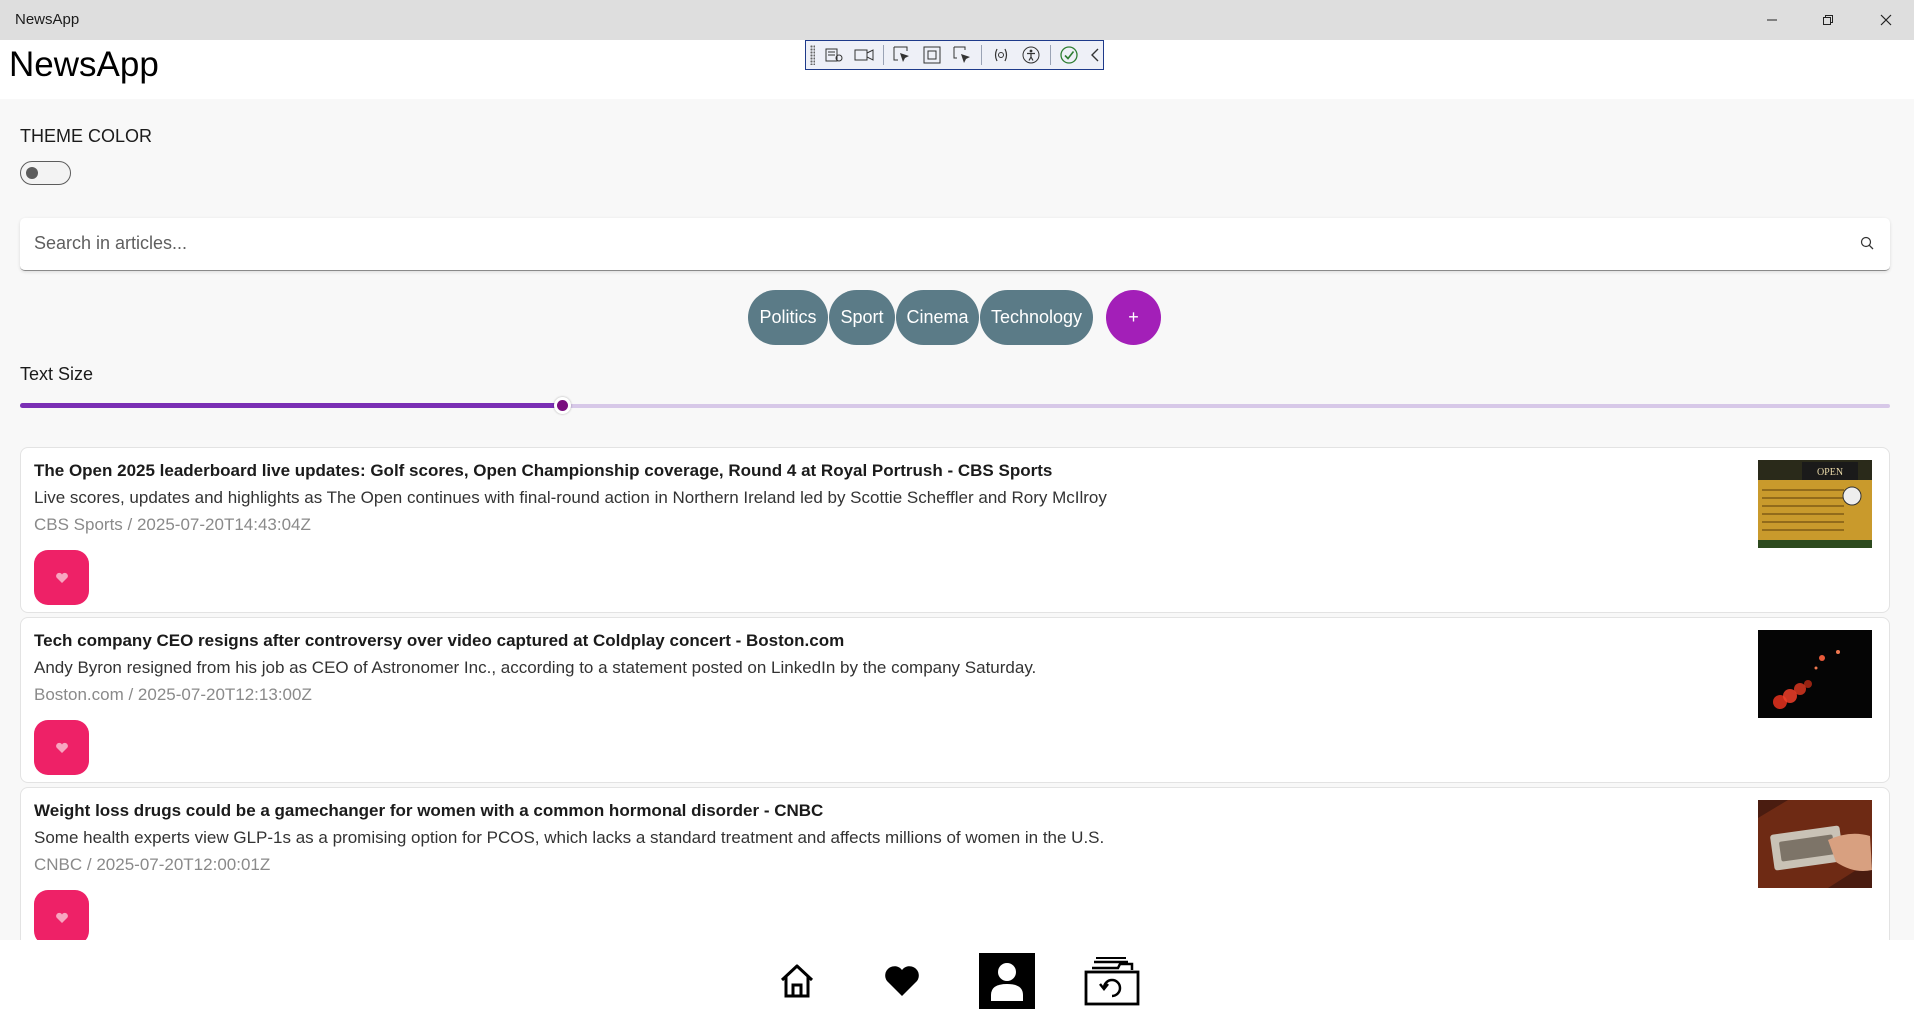 The width and height of the screenshot is (1914, 1017). Describe the element at coordinates (172, 524) in the screenshot. I see `article-source-date: CBS Sports / 2025-07-20T14:43:04Z` at that location.